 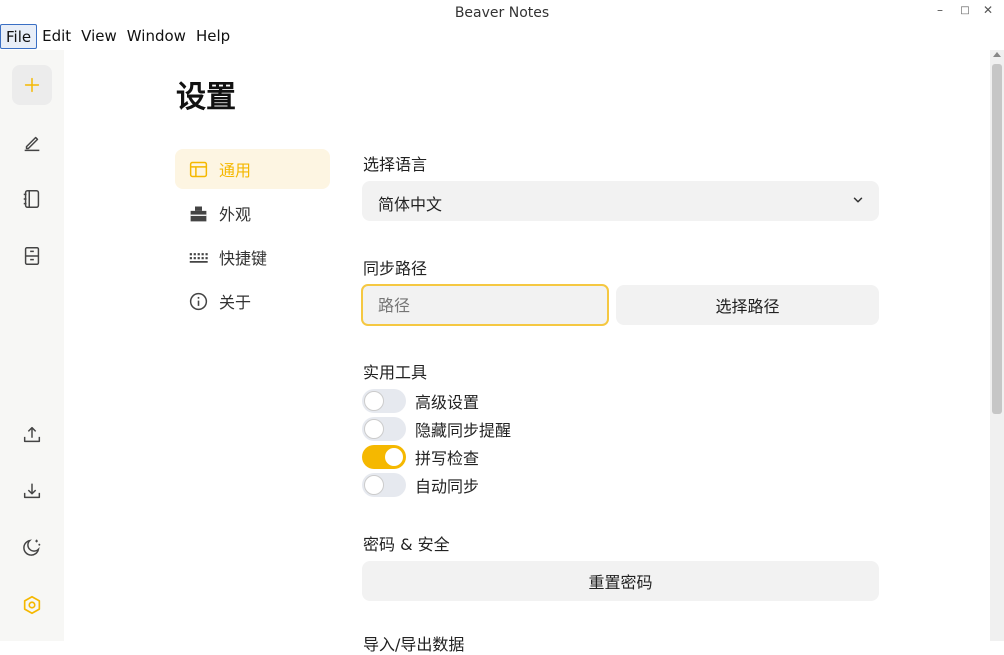 I want to click on language-label: 选择语言, so click(x=395, y=164).